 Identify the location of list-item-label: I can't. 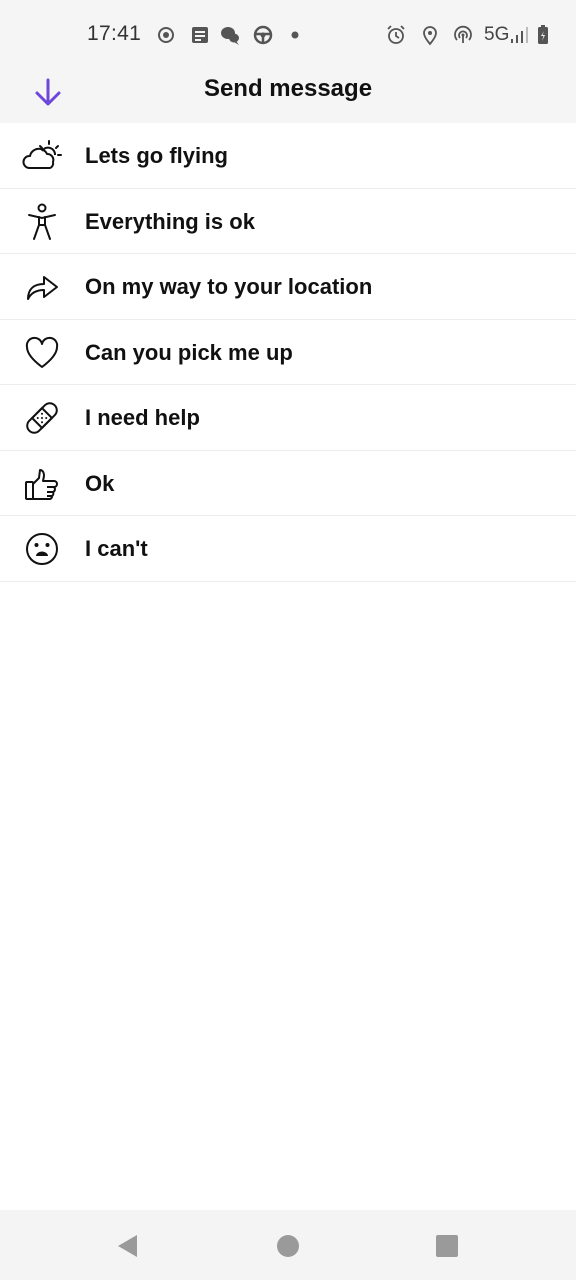
(116, 548).